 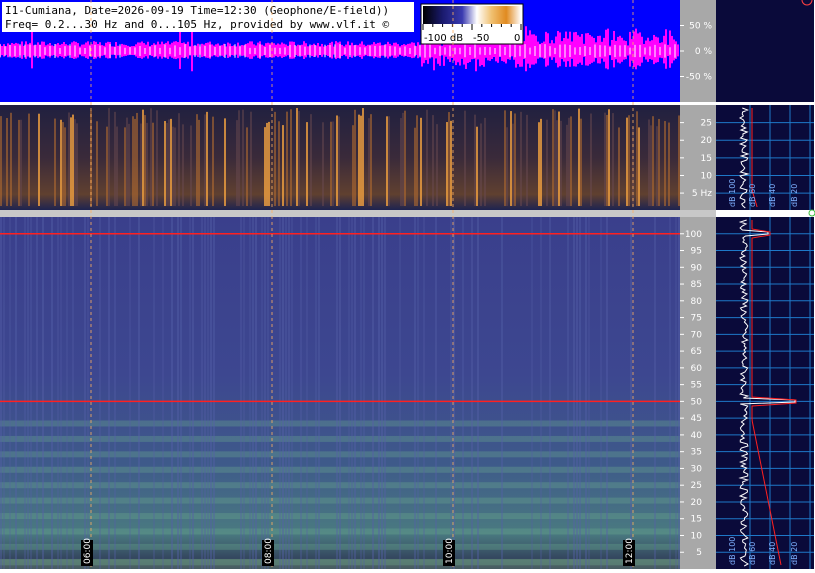 I want to click on high-tick-label: 25, so click(x=696, y=486).